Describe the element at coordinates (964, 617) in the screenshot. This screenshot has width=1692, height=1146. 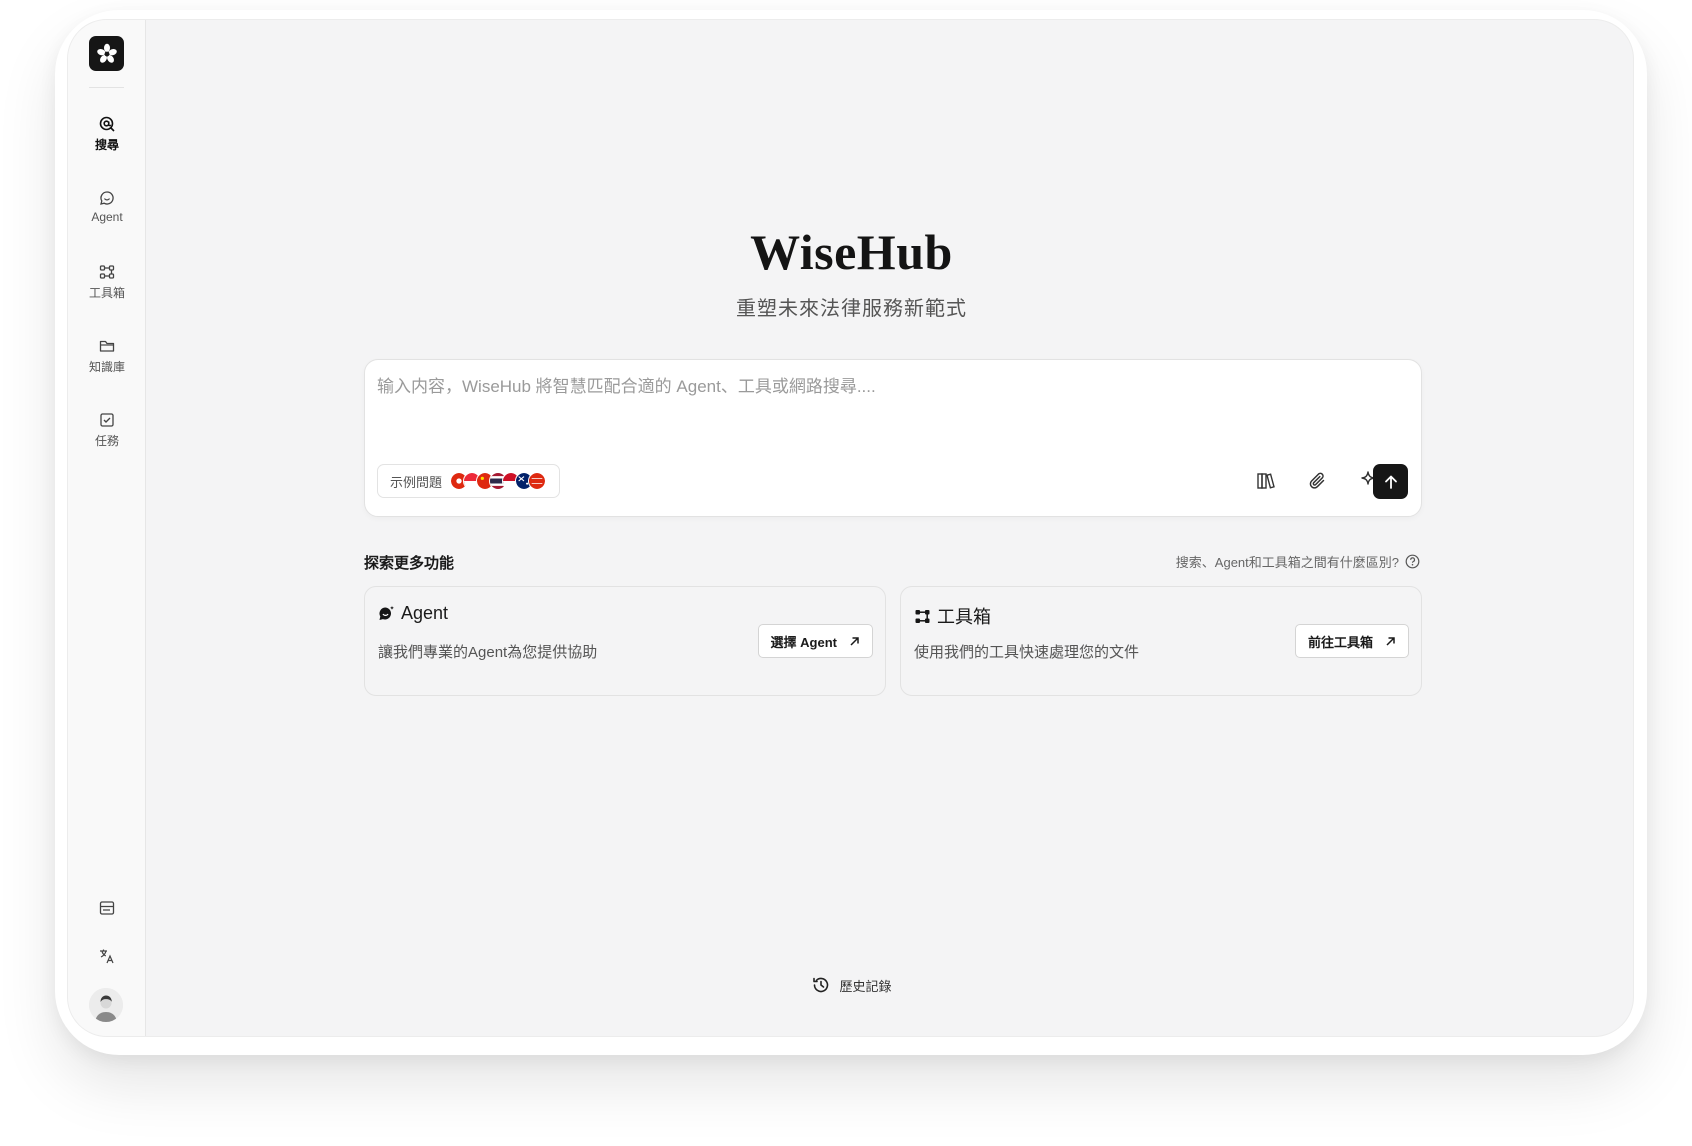
I see `toolbox-card-title: 工具箱` at that location.